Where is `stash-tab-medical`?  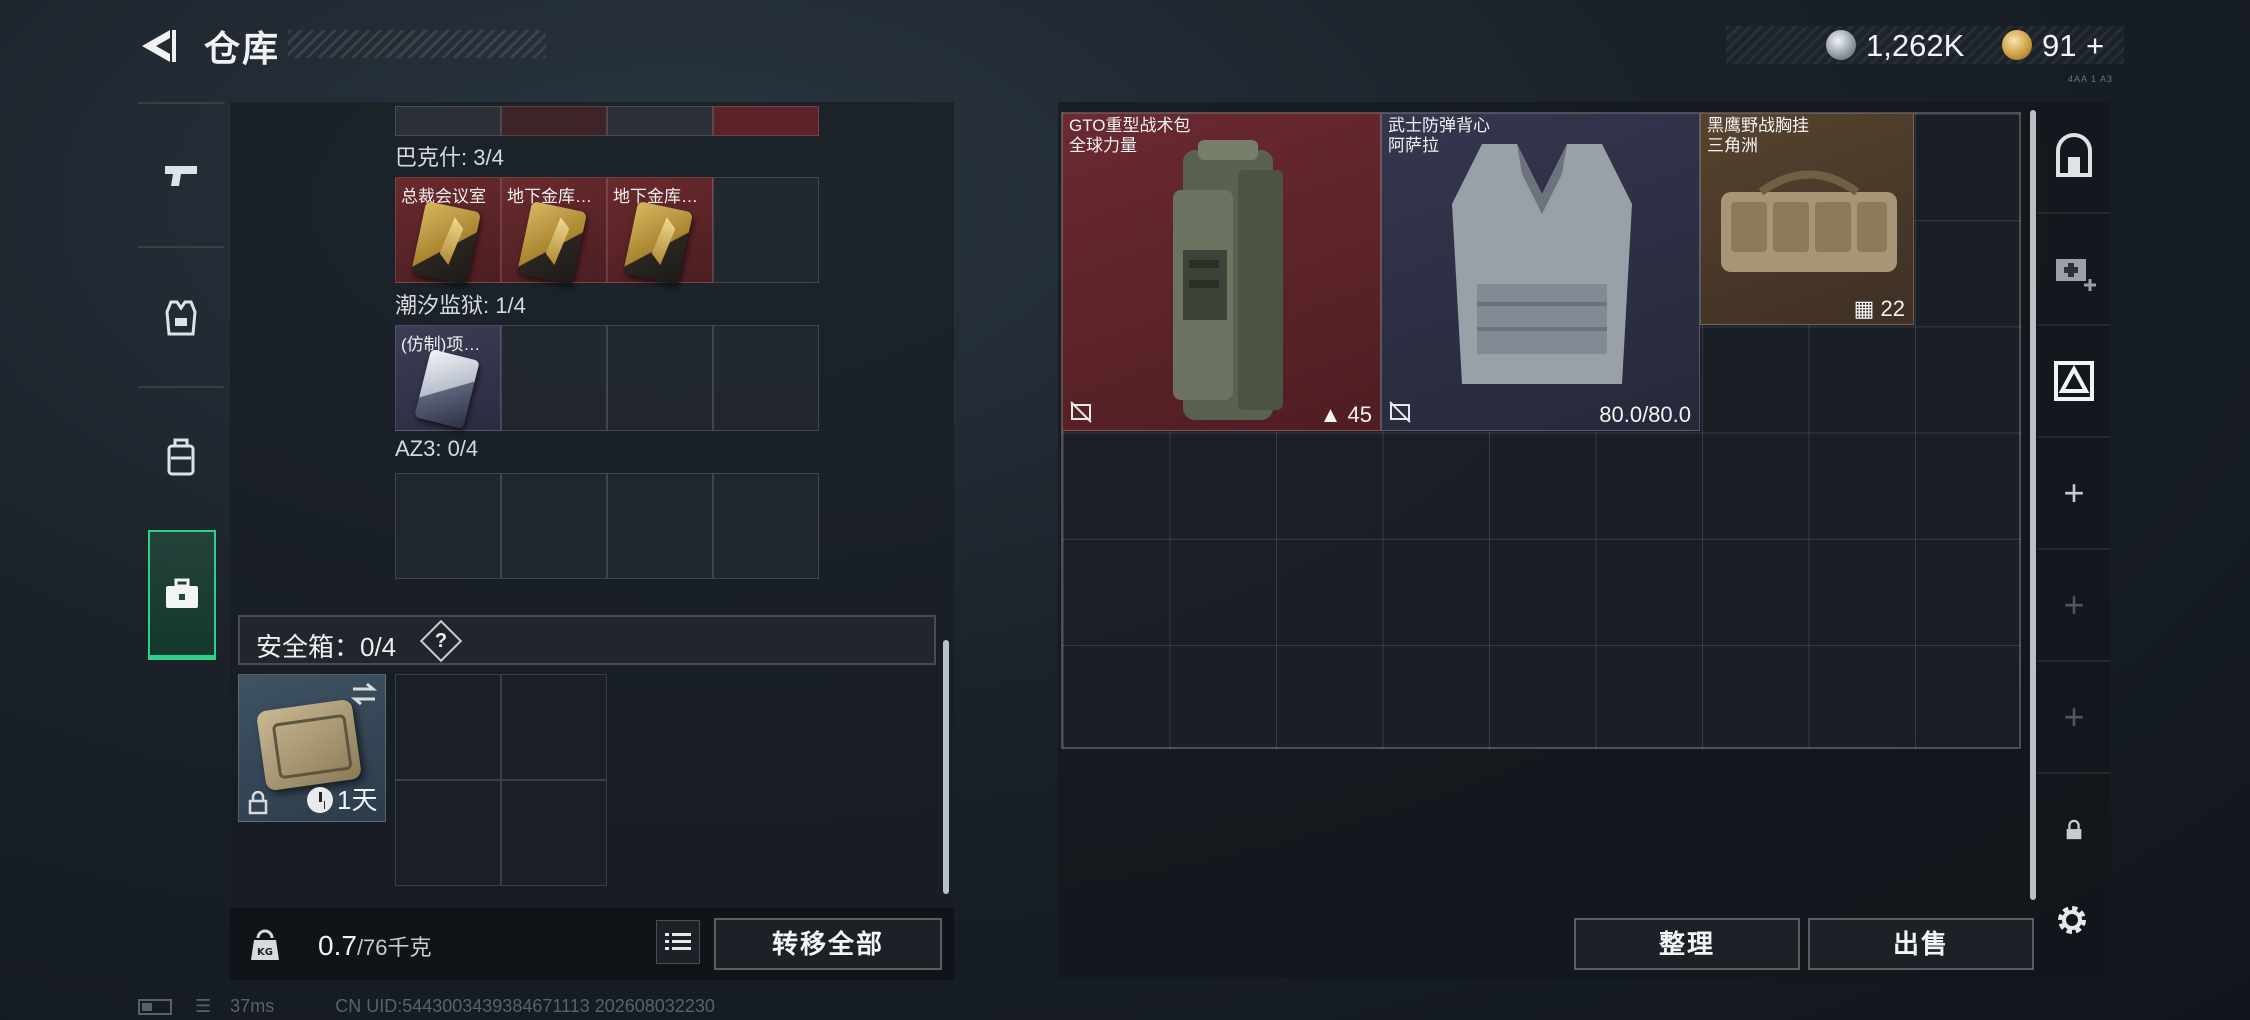
stash-tab-medical is located at coordinates (2074, 270).